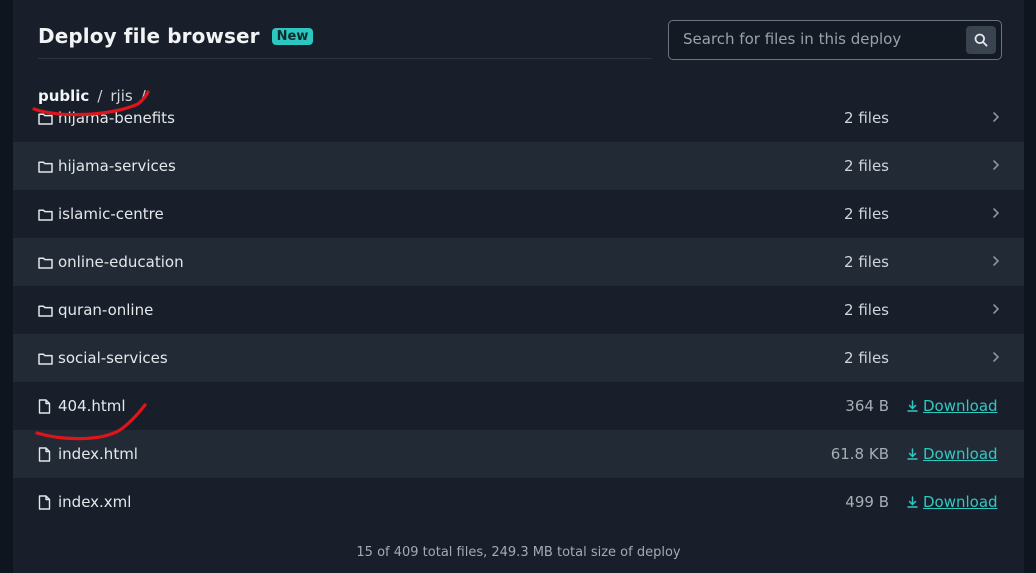  What do you see at coordinates (117, 166) in the screenshot?
I see `folder-name: hijama-services` at bounding box center [117, 166].